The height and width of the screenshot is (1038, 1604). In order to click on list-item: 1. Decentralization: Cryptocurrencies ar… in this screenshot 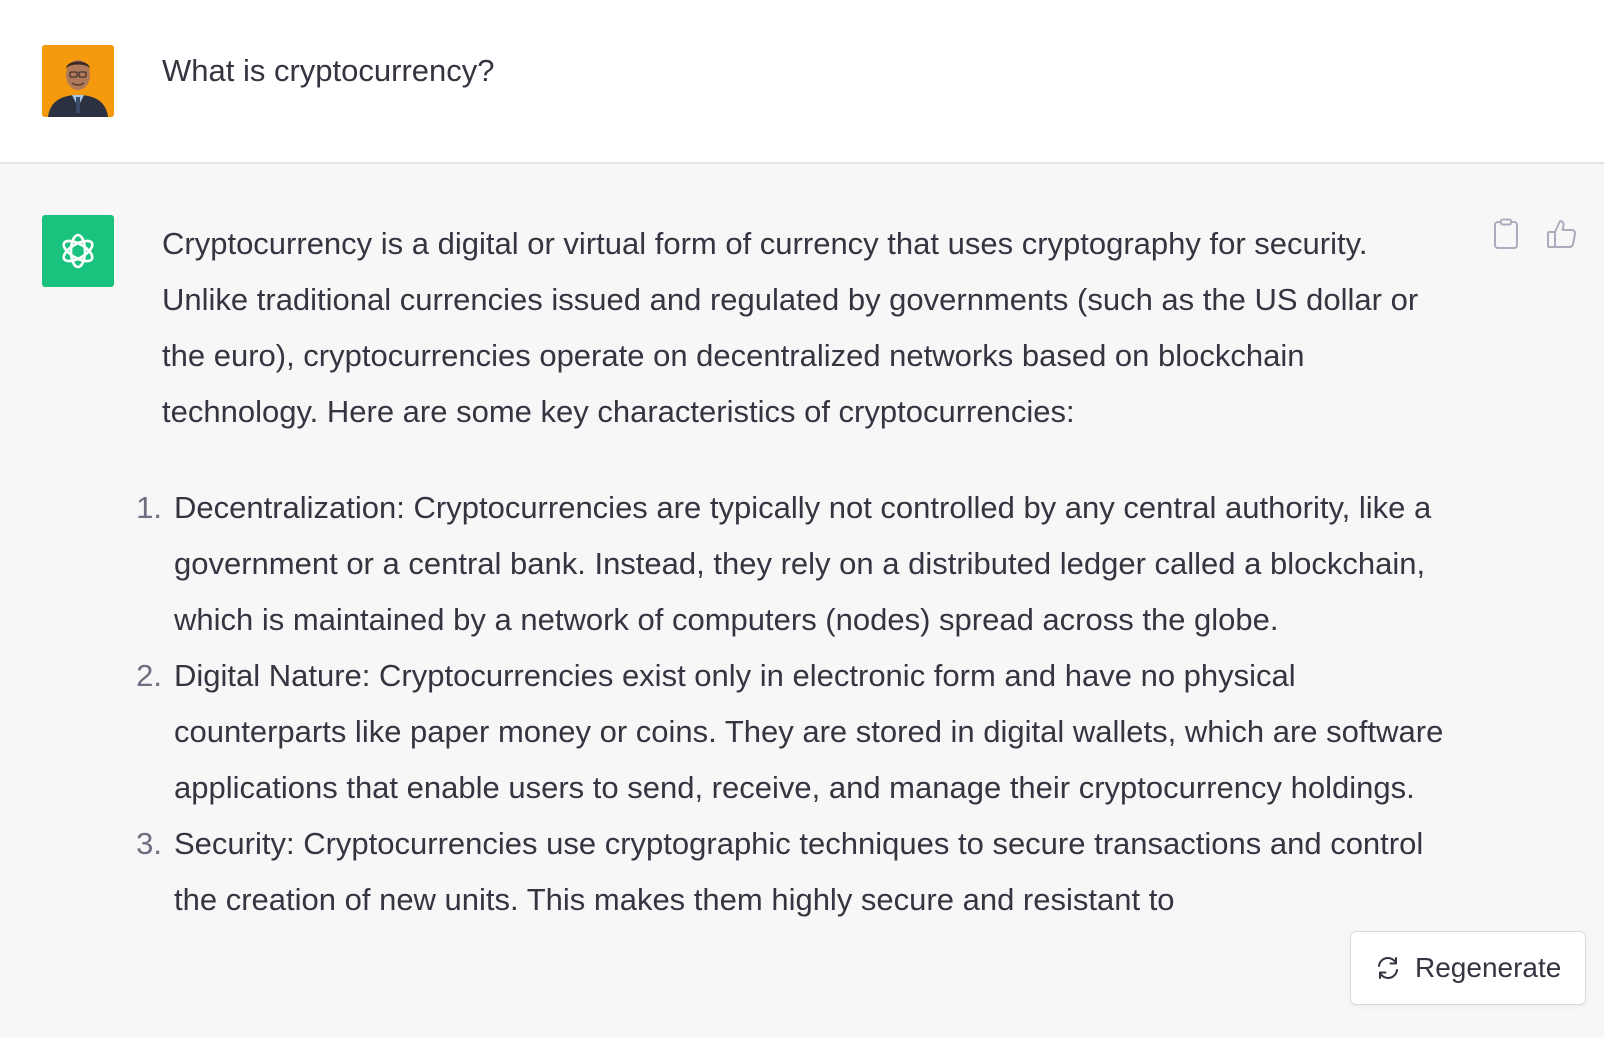, I will do `click(799, 564)`.